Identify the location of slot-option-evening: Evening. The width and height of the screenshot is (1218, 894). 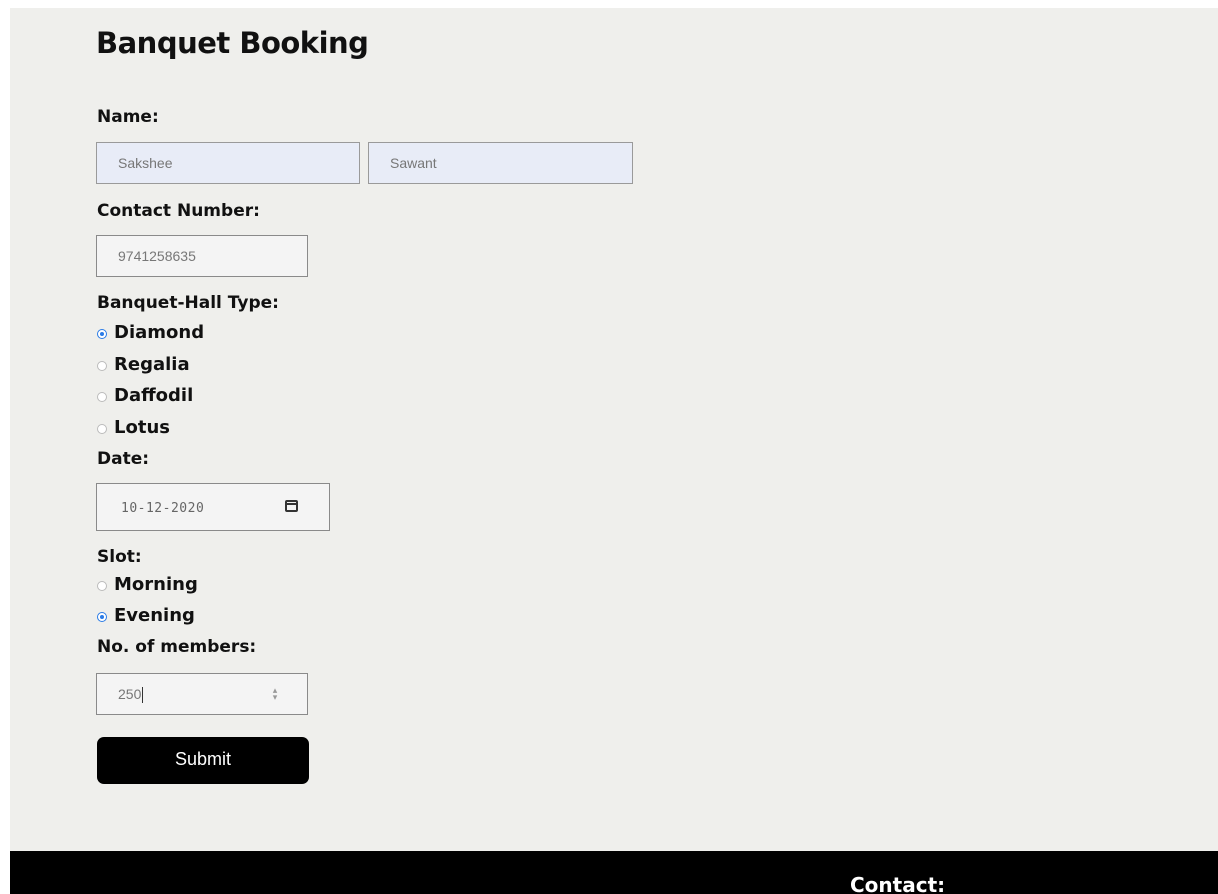
(146, 615).